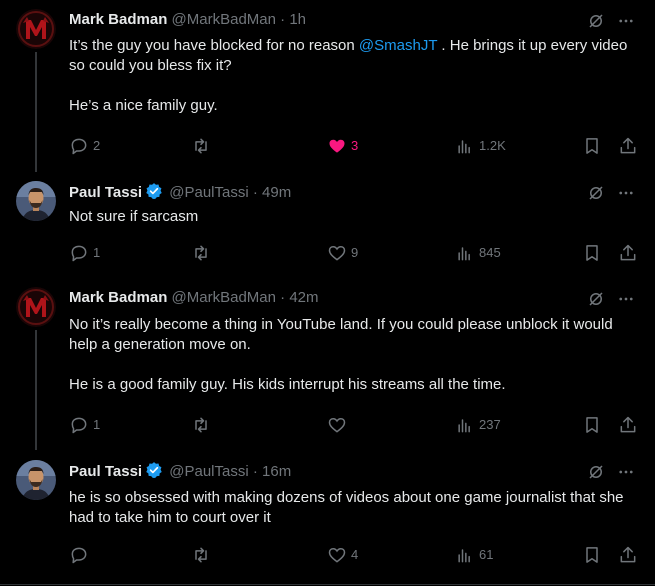  I want to click on tweet-header: Paul Tassi @PaulTassi · 49m, so click(180, 192).